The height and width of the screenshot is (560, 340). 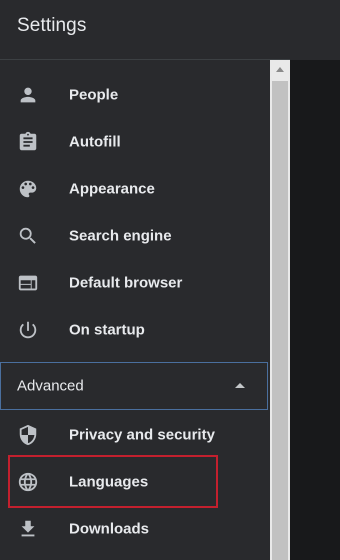 I want to click on sidebar-item-label: Appearance, so click(x=112, y=188).